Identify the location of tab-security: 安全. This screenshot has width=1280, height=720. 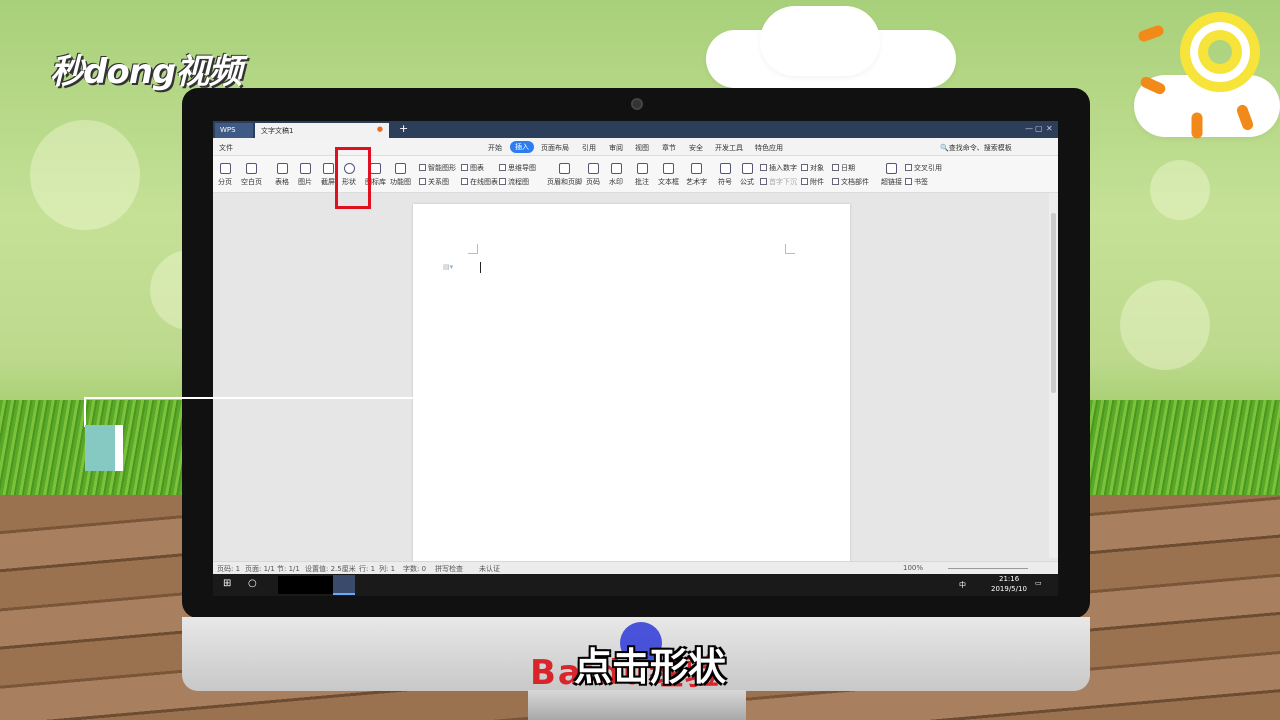
(696, 148).